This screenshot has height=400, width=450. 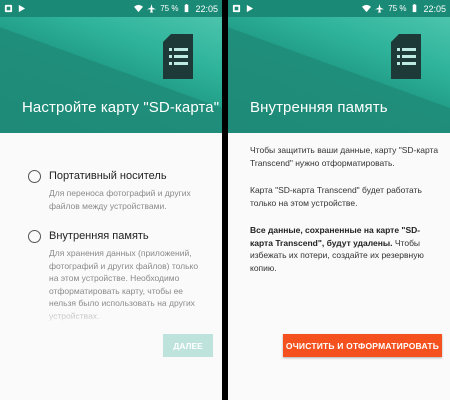 What do you see at coordinates (99, 236) in the screenshot?
I see `option-internal-label: Внутренняя память` at bounding box center [99, 236].